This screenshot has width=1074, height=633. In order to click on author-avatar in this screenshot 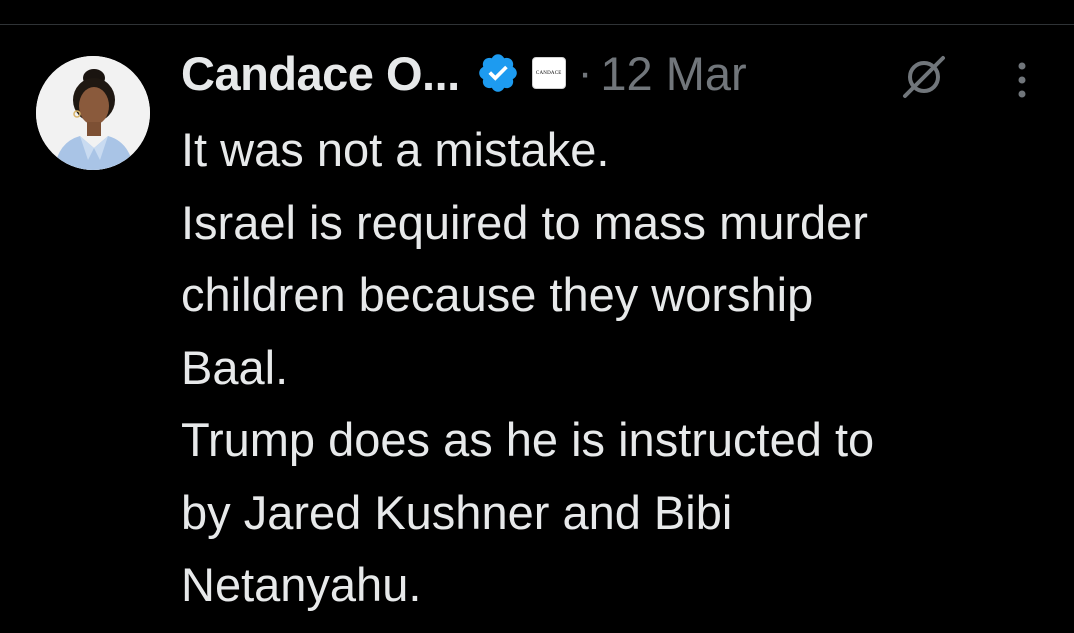, I will do `click(93, 113)`.